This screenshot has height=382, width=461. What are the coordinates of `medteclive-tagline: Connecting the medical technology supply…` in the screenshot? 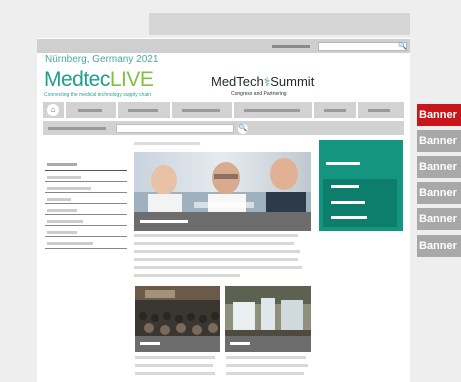 It's located at (98, 95).